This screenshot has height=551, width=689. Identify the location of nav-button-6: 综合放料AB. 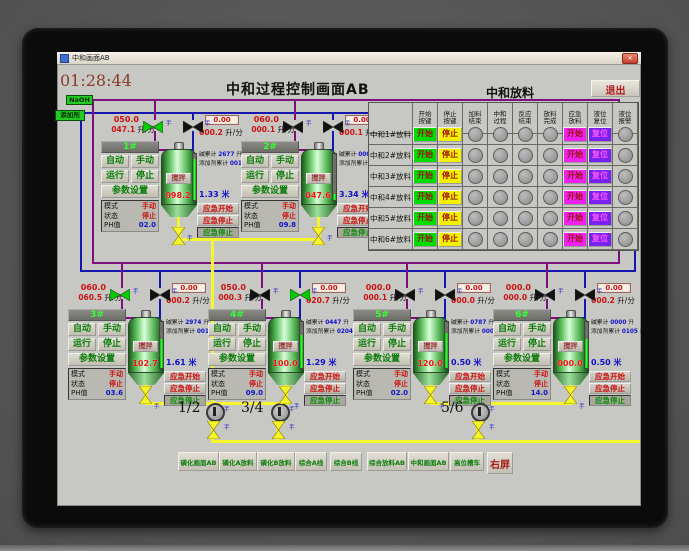
(387, 461).